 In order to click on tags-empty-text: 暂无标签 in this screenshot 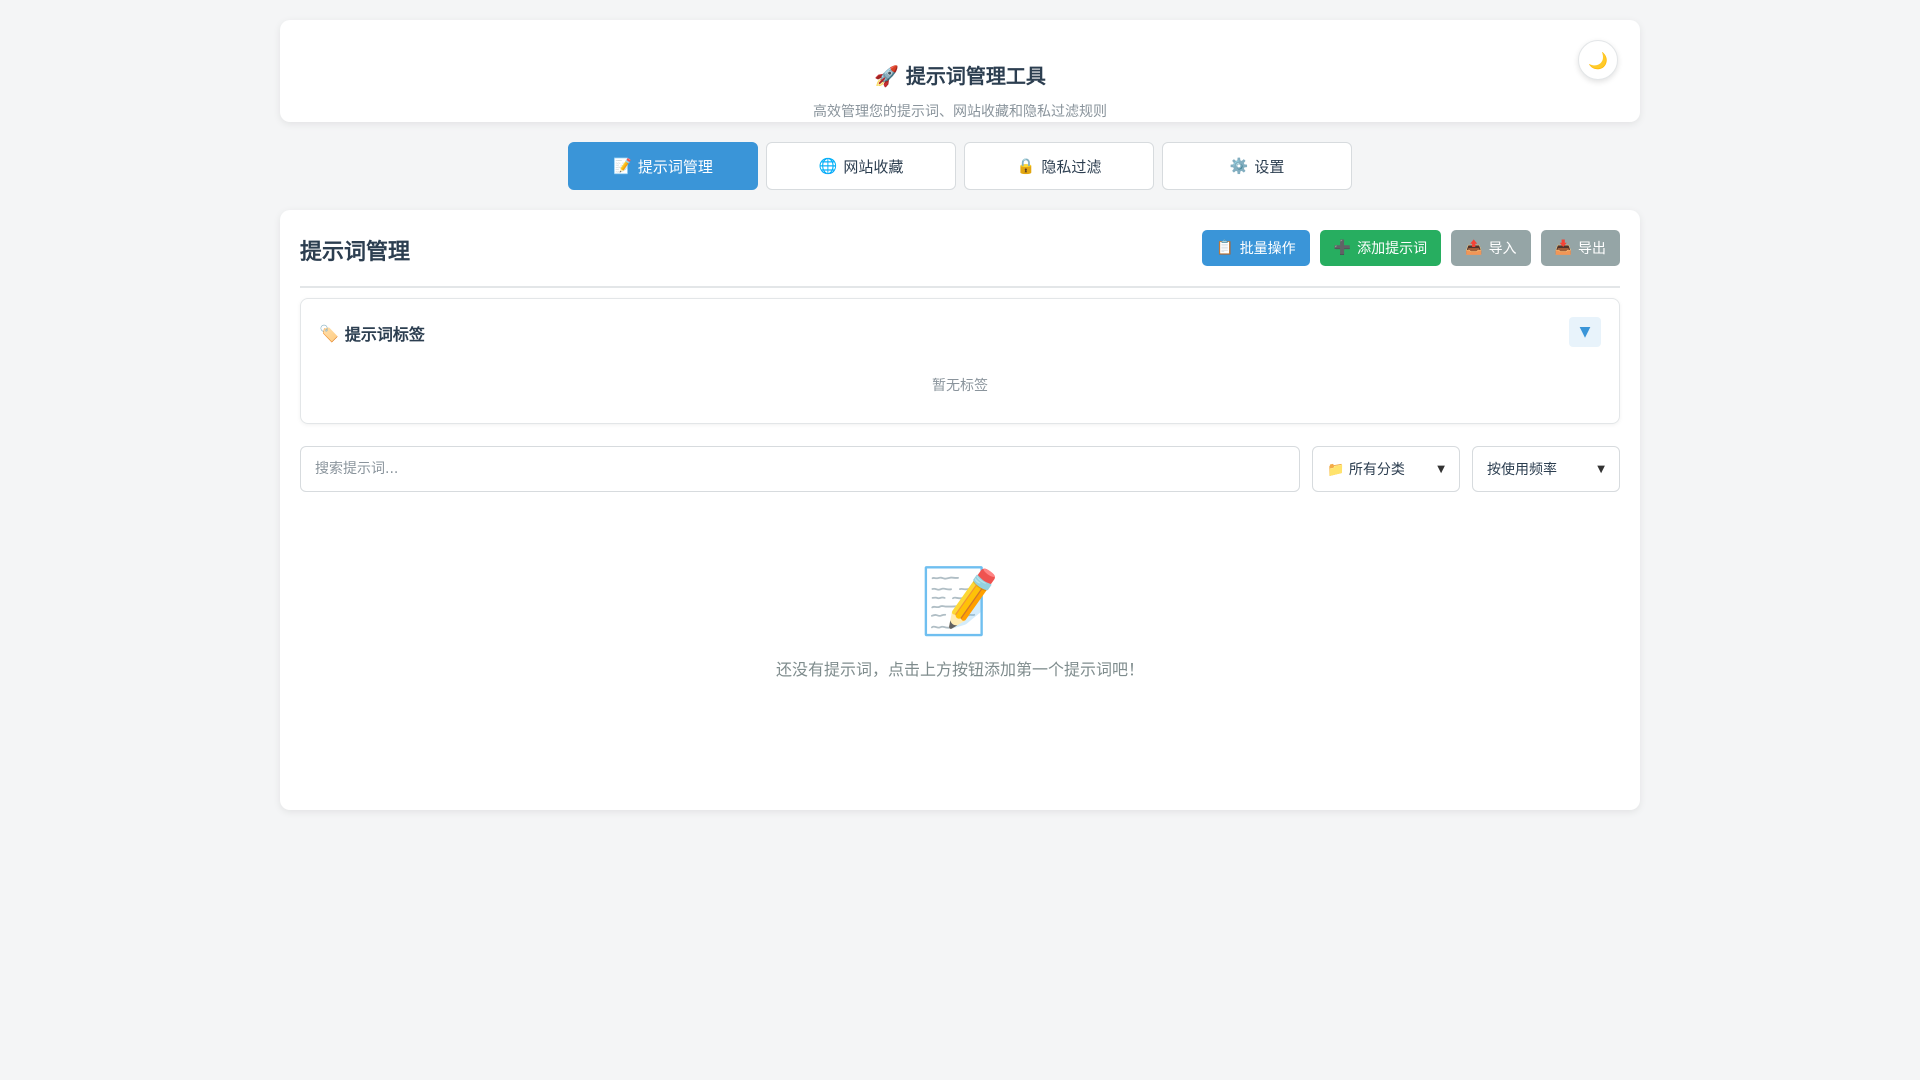, I will do `click(960, 386)`.